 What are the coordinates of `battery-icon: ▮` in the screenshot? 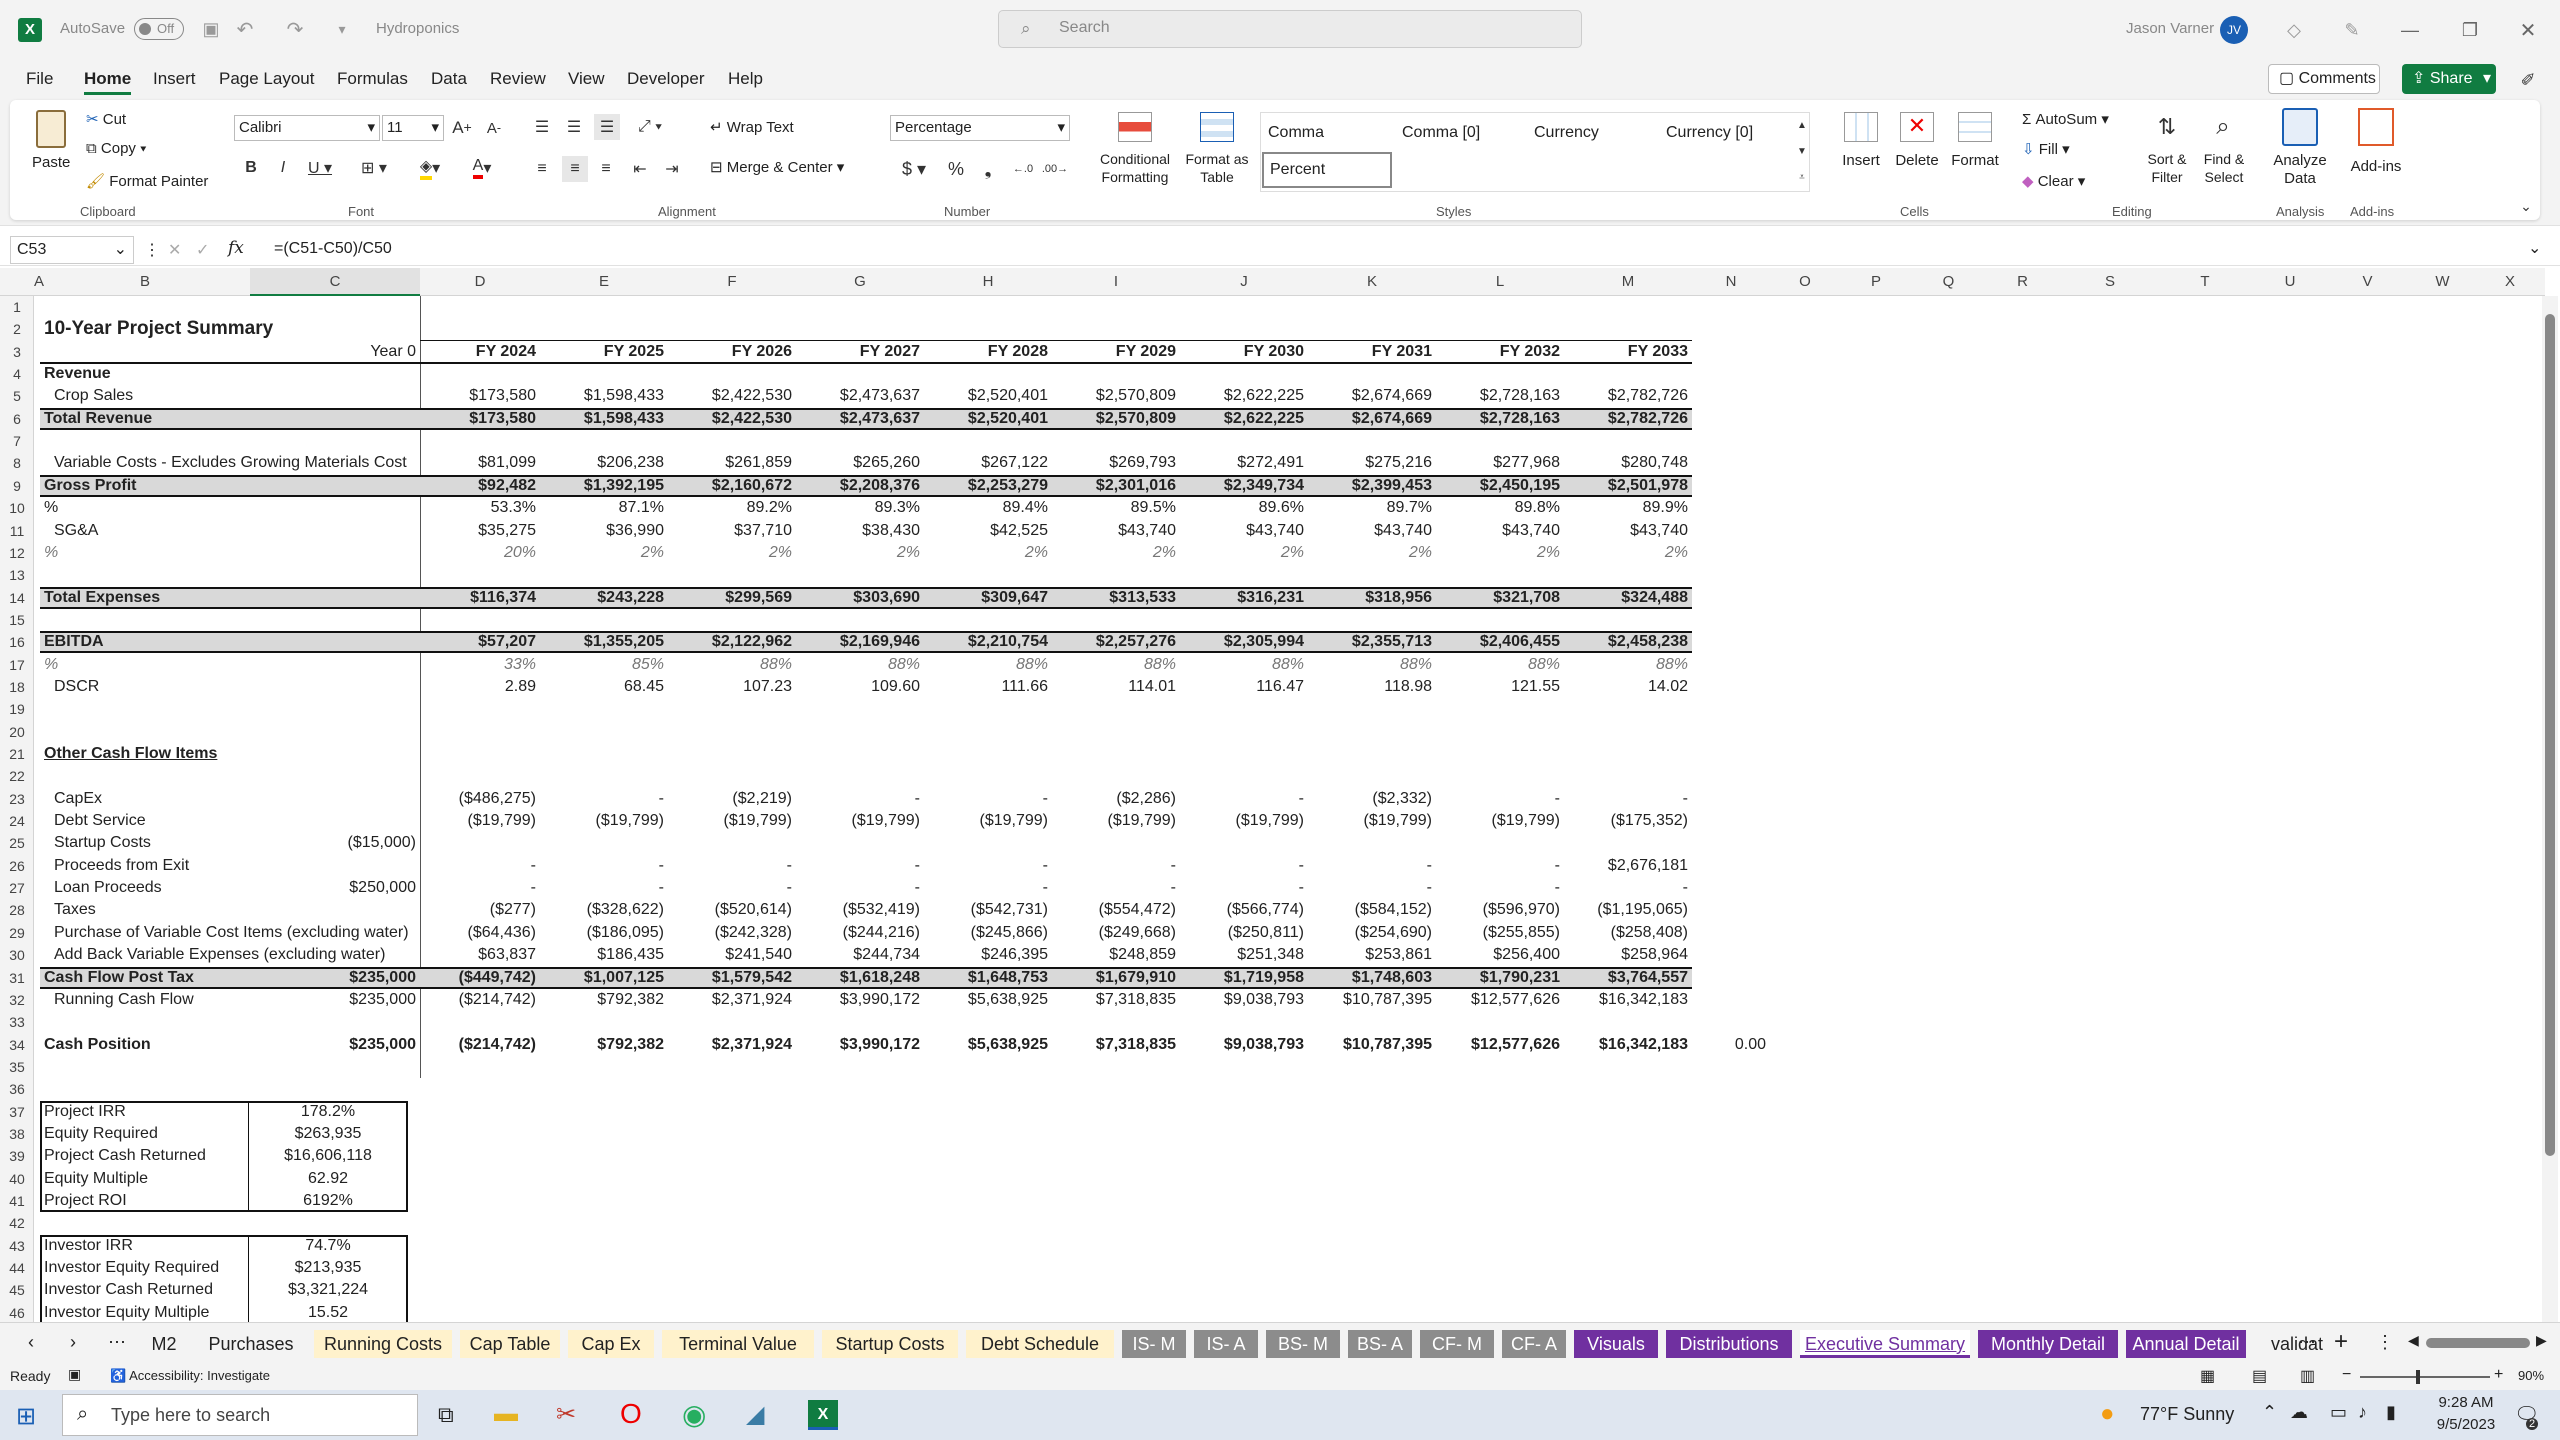 It's located at (2391, 1412).